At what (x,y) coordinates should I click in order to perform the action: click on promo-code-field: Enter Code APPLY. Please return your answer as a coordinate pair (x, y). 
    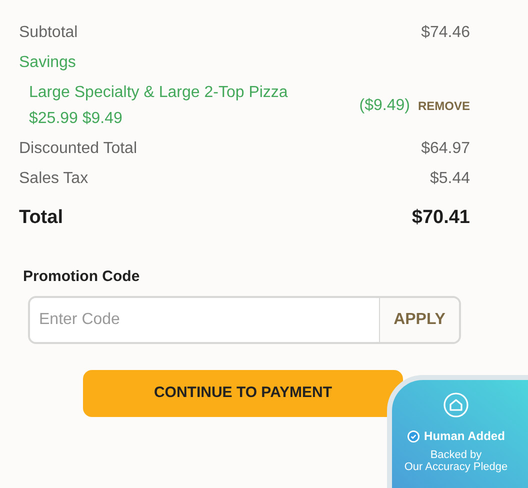
    Looking at the image, I should click on (244, 320).